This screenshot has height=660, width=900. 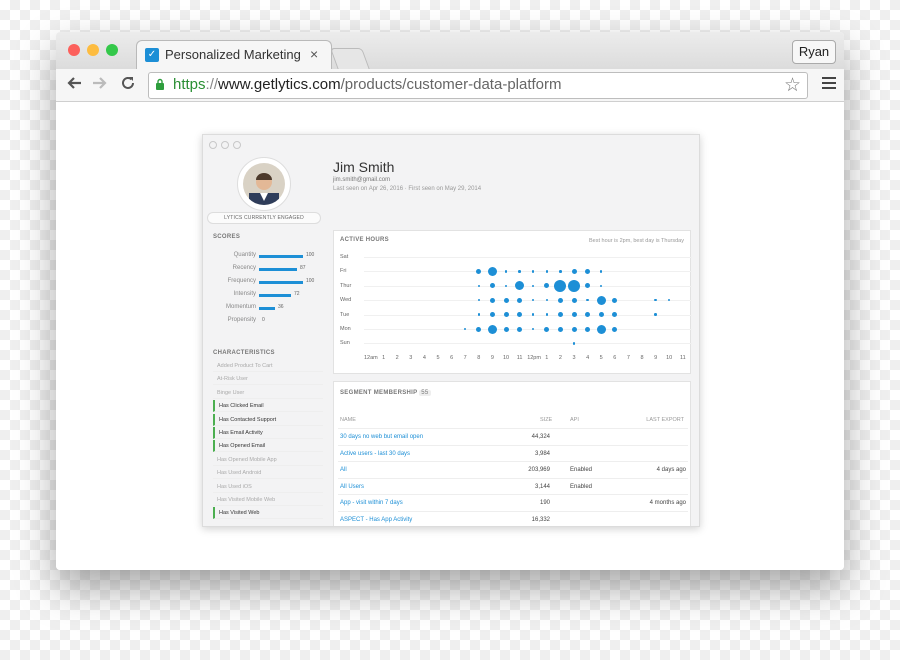 What do you see at coordinates (264, 184) in the screenshot?
I see `avatar-photo` at bounding box center [264, 184].